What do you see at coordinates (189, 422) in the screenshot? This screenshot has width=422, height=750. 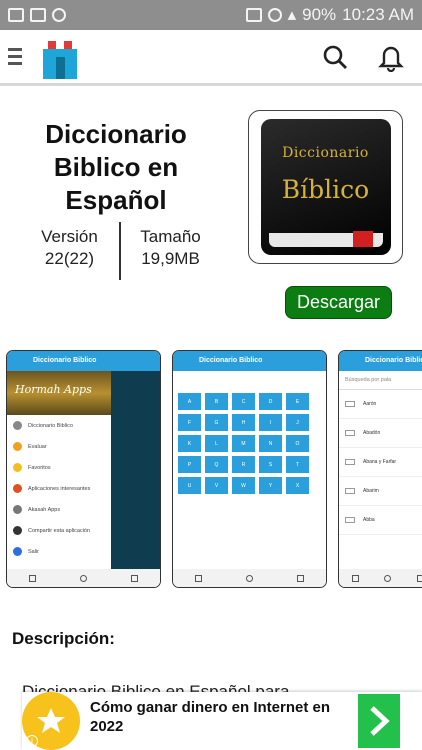 I see `letter-tile: F` at bounding box center [189, 422].